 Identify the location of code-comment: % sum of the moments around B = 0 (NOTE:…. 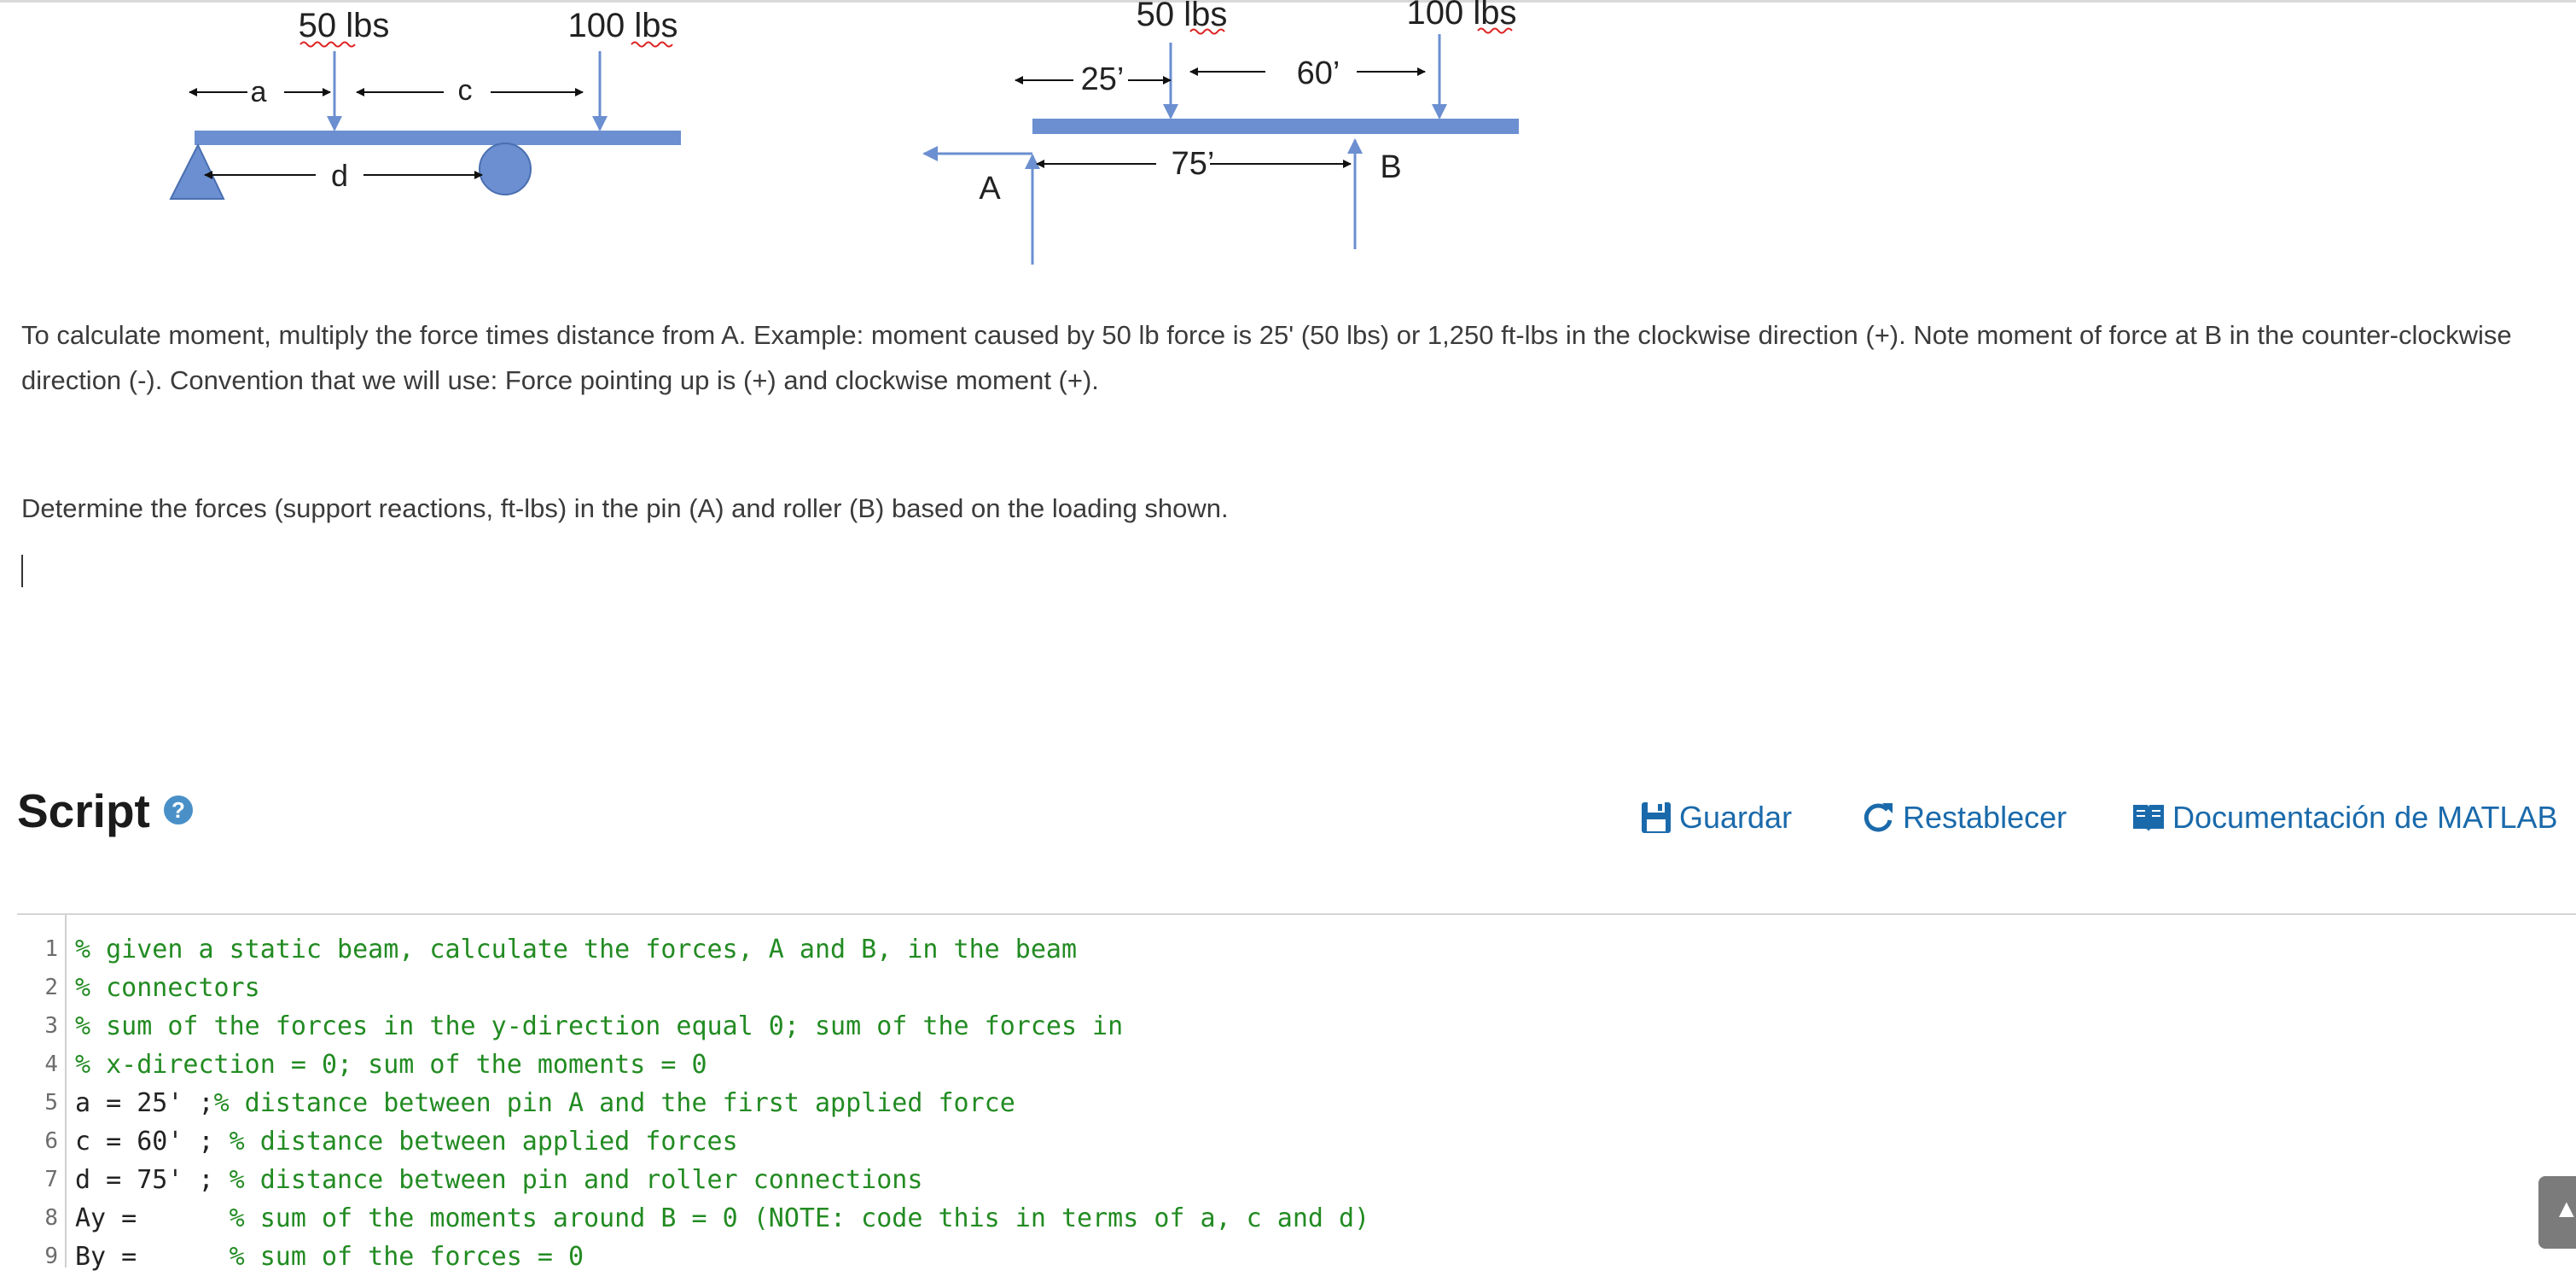
(800, 1218).